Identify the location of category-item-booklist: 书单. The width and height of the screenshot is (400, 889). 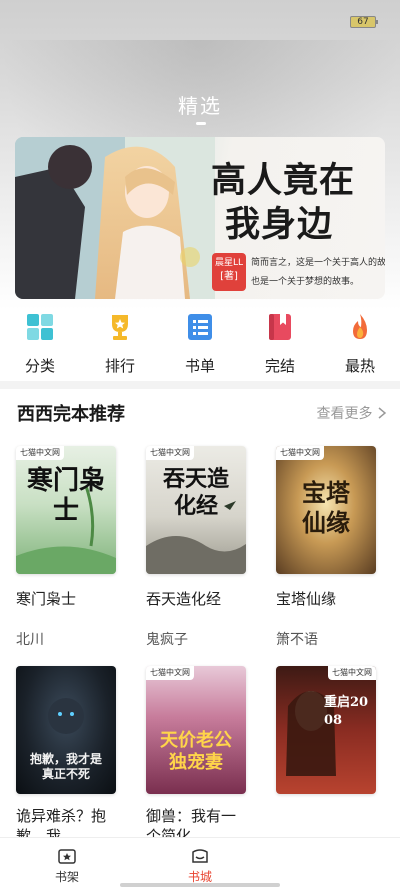
(200, 344).